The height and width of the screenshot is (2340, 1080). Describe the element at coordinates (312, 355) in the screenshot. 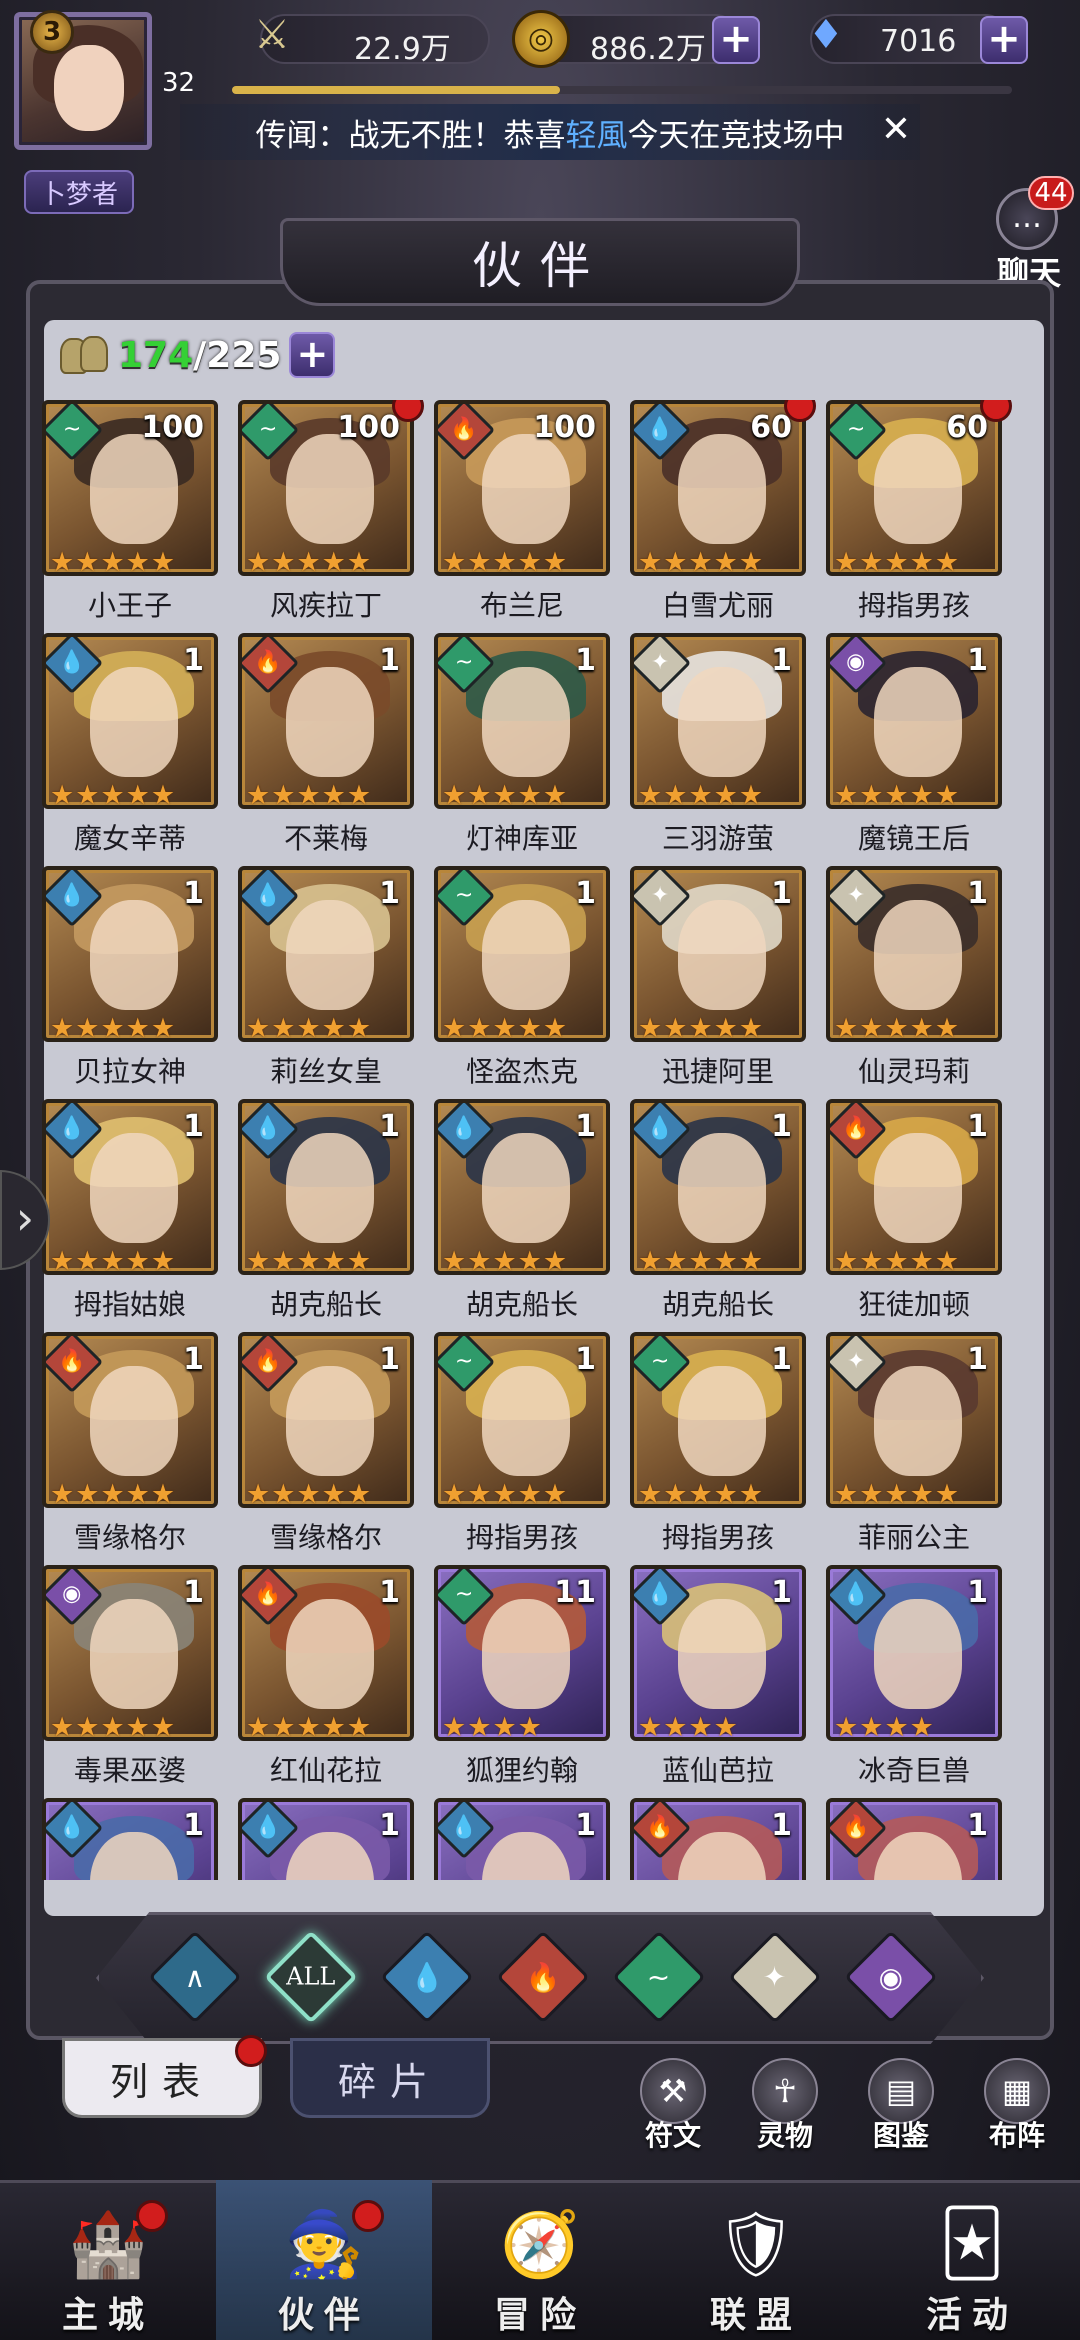

I see `expand-roster-button: +` at that location.